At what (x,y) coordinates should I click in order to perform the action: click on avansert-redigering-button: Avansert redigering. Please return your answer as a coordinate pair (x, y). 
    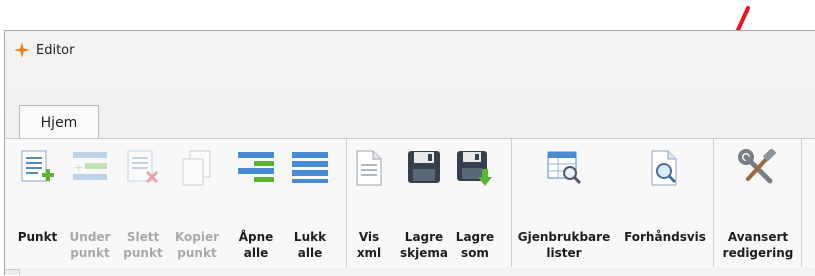
    Looking at the image, I should click on (758, 203).